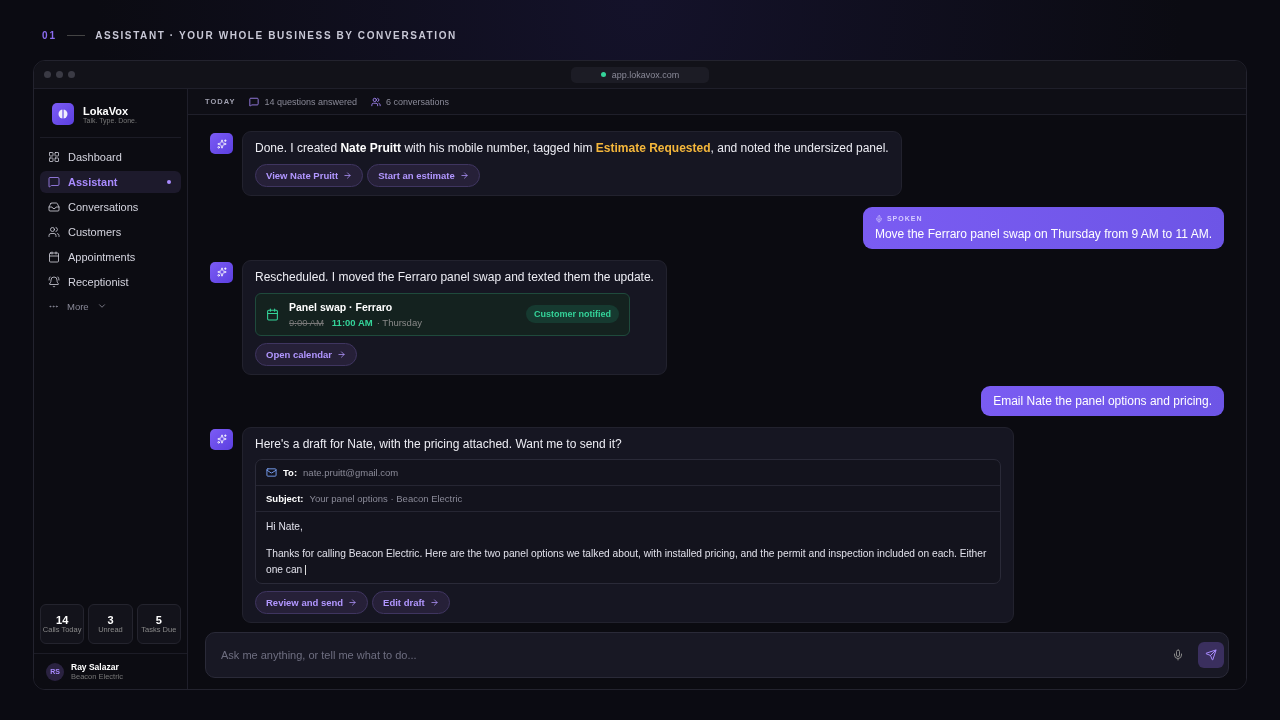 The image size is (1280, 720). I want to click on appointment-day: · Thursday, so click(399, 322).